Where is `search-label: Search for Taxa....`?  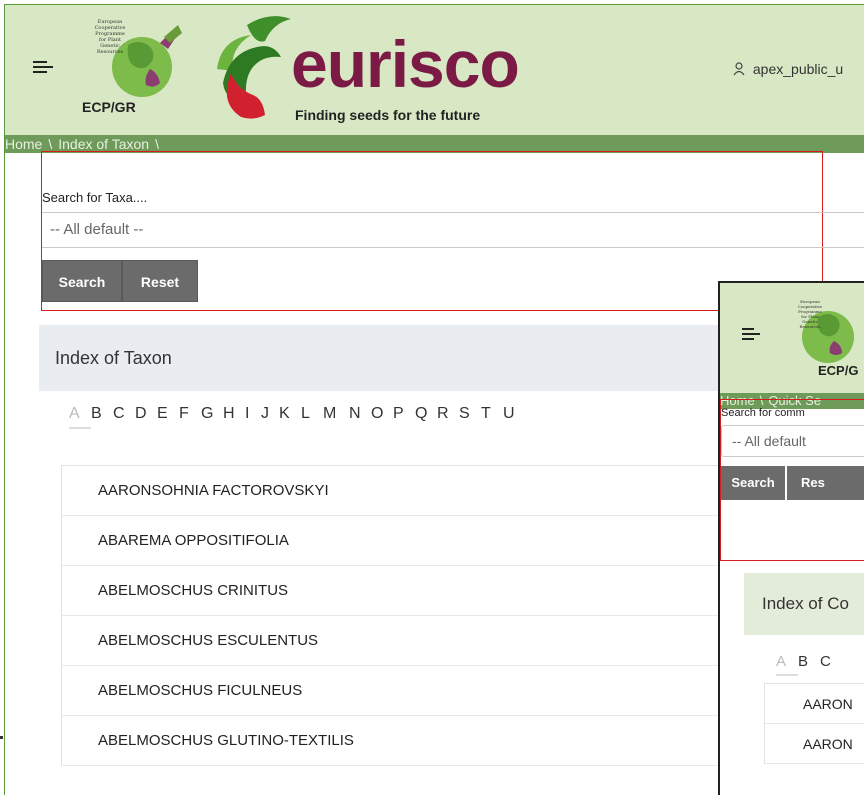
search-label: Search for Taxa.... is located at coordinates (95, 197).